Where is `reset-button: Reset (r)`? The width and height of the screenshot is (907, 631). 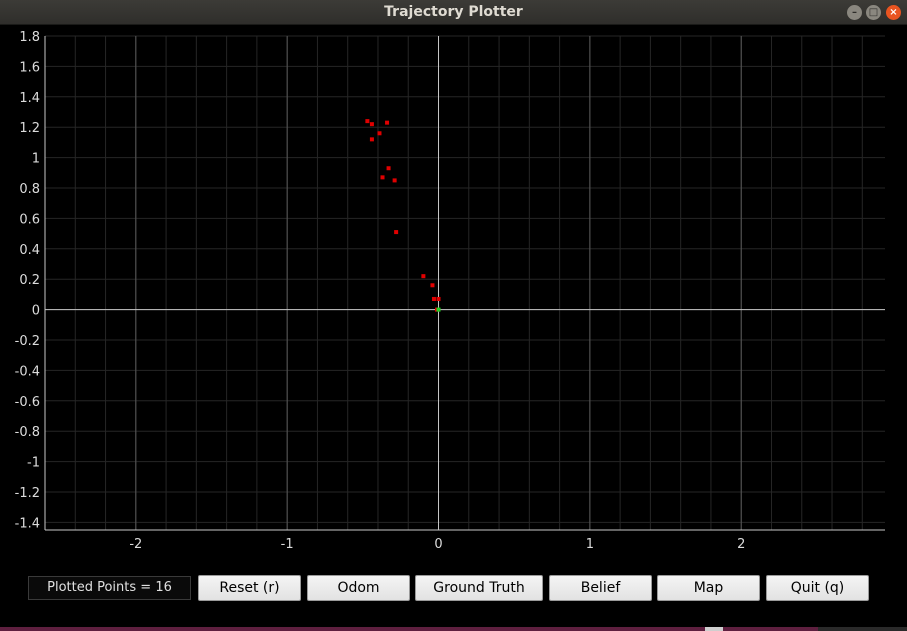
reset-button: Reset (r) is located at coordinates (249, 588).